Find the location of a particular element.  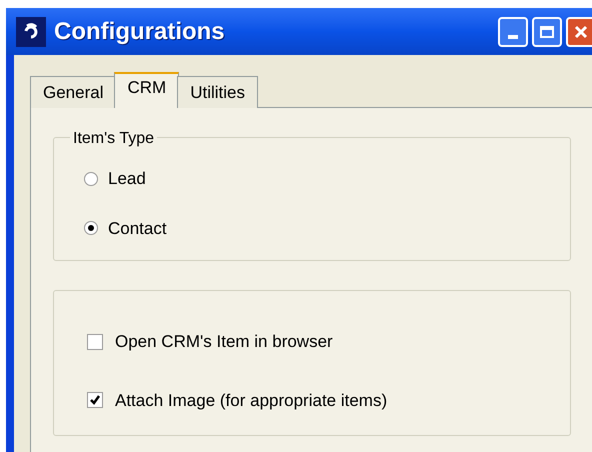

close-icon is located at coordinates (581, 31).